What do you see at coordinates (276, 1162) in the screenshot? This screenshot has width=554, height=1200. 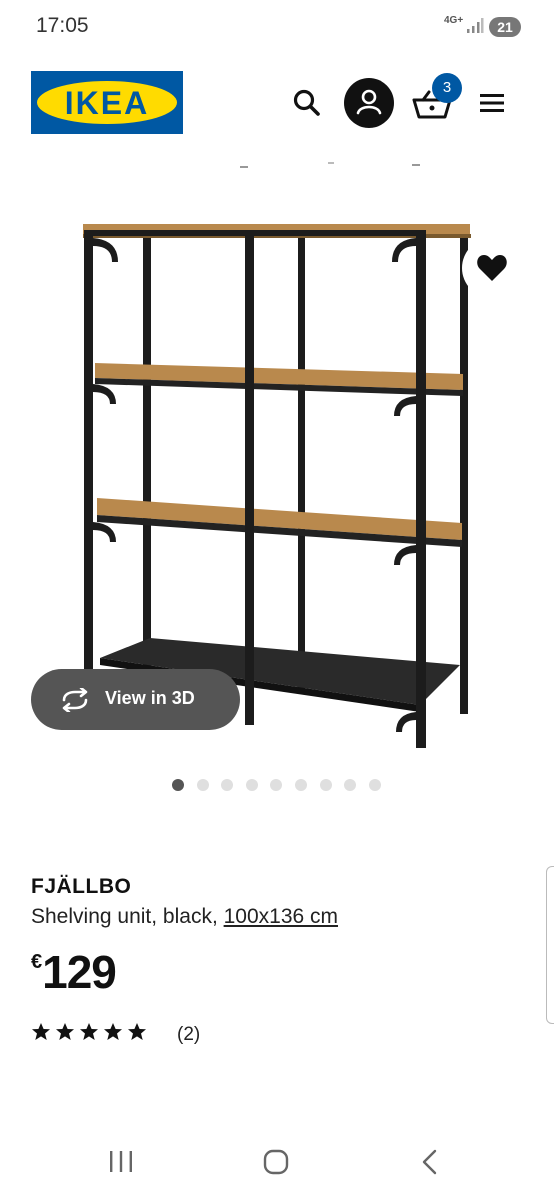 I see `home-icon` at bounding box center [276, 1162].